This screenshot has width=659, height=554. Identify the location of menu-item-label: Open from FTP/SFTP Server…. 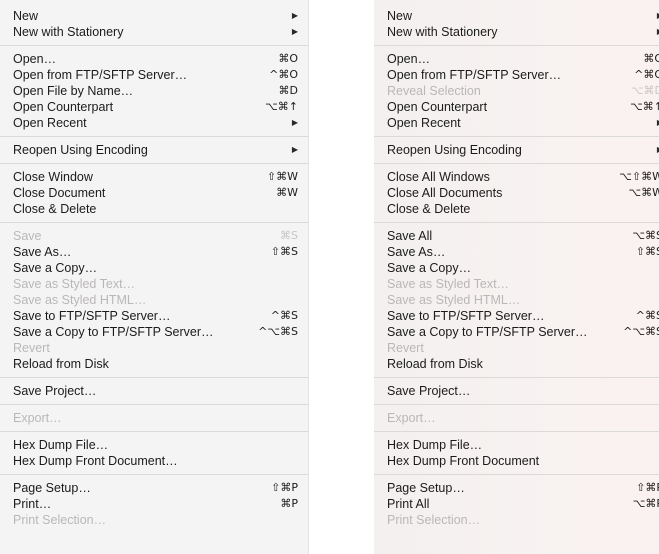
(474, 75).